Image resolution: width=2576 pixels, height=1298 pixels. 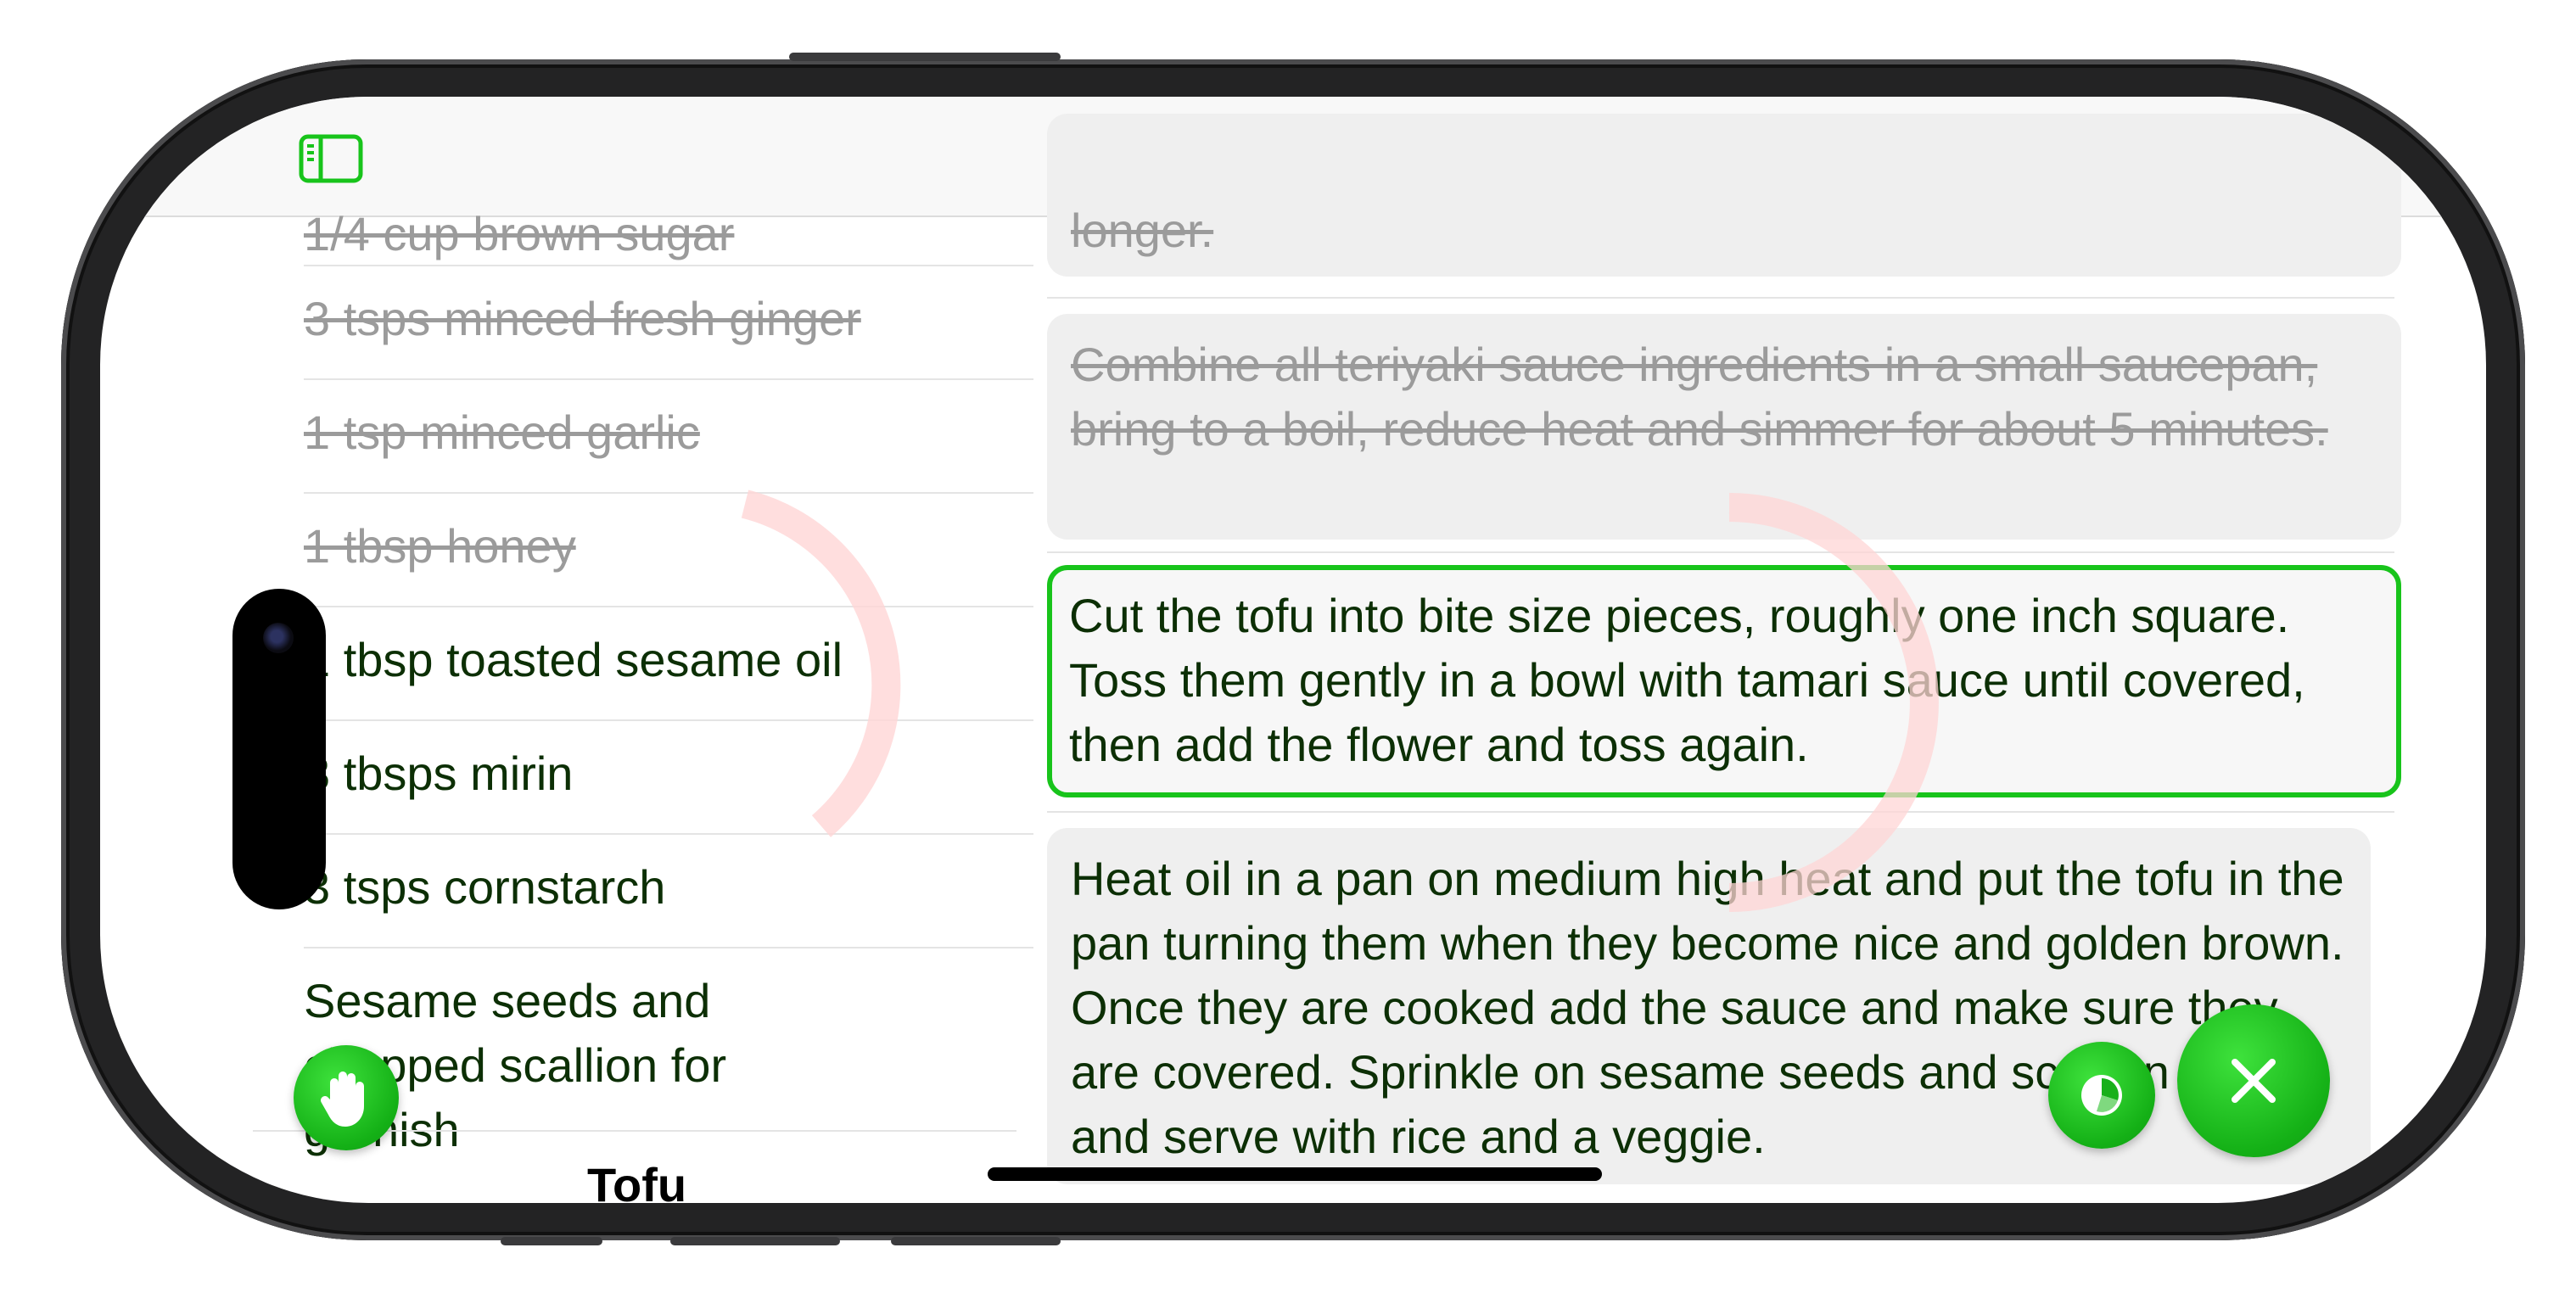 What do you see at coordinates (342, 1099) in the screenshot?
I see `raised-hand-icon` at bounding box center [342, 1099].